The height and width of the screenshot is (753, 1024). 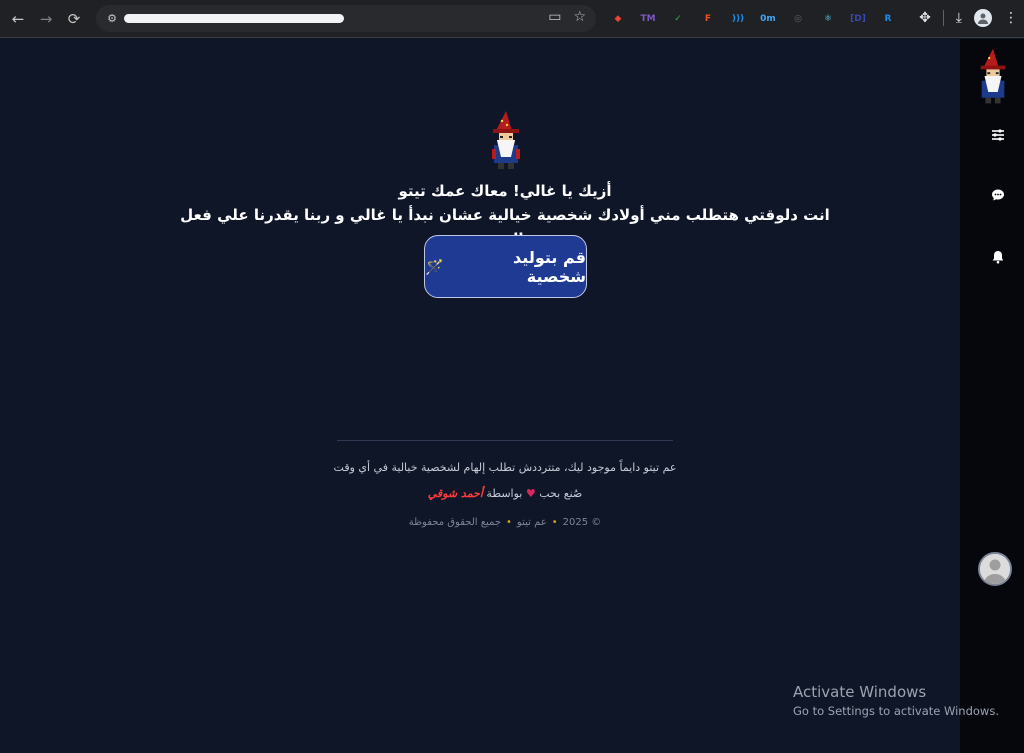 I want to click on magic-wand-icon: 🪄, so click(x=434, y=266).